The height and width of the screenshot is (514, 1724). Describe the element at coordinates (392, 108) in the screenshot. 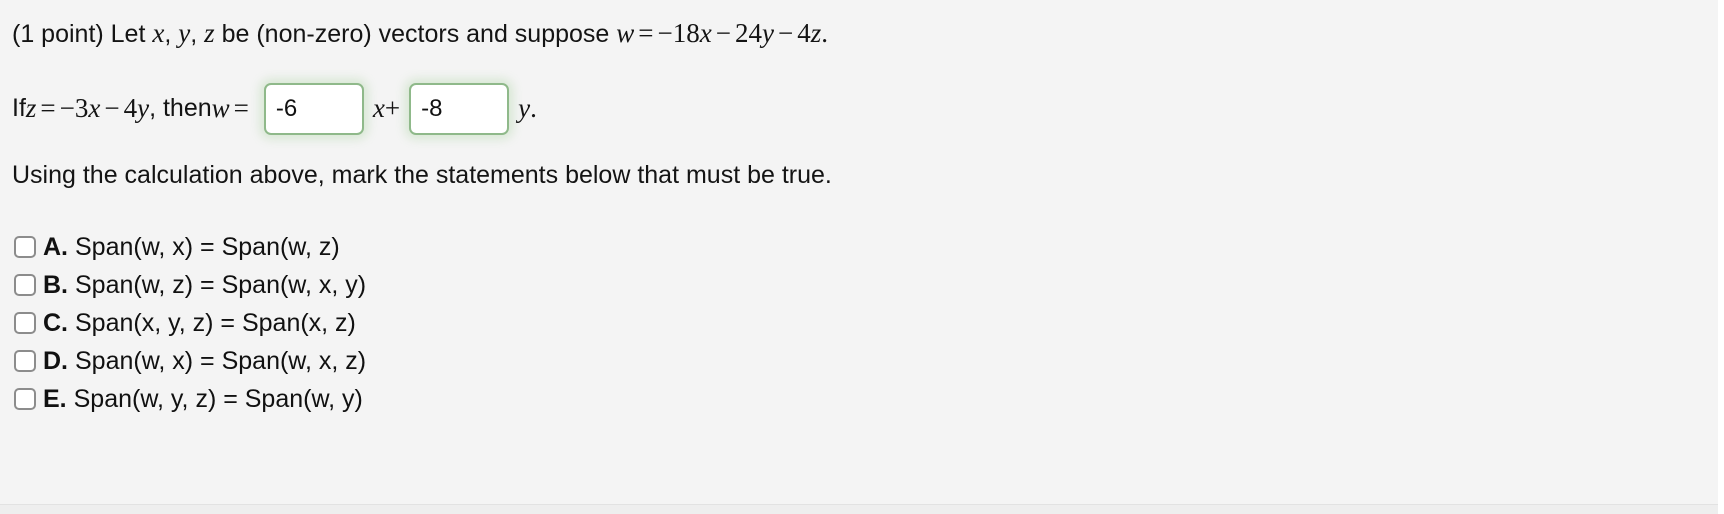

I see `plus-sign: +` at that location.